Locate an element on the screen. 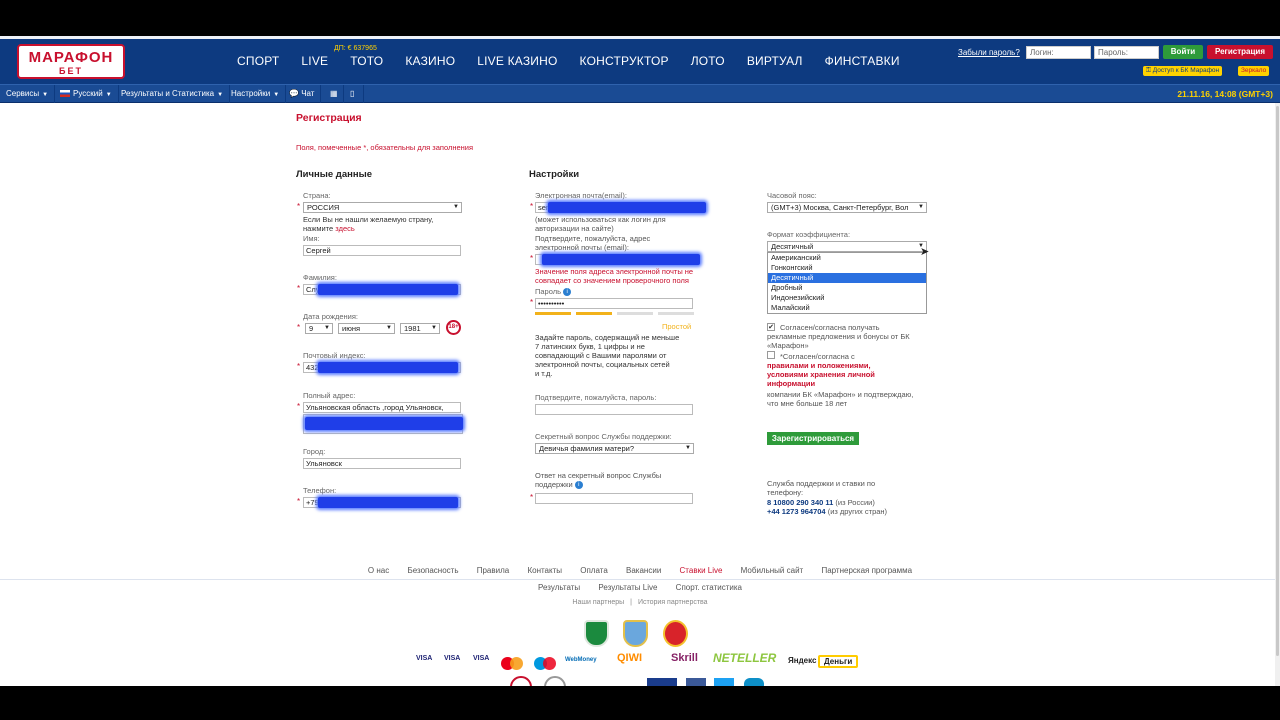 This screenshot has width=1280, height=720. nav-constructor: КОНСТРУКТОР is located at coordinates (624, 61).